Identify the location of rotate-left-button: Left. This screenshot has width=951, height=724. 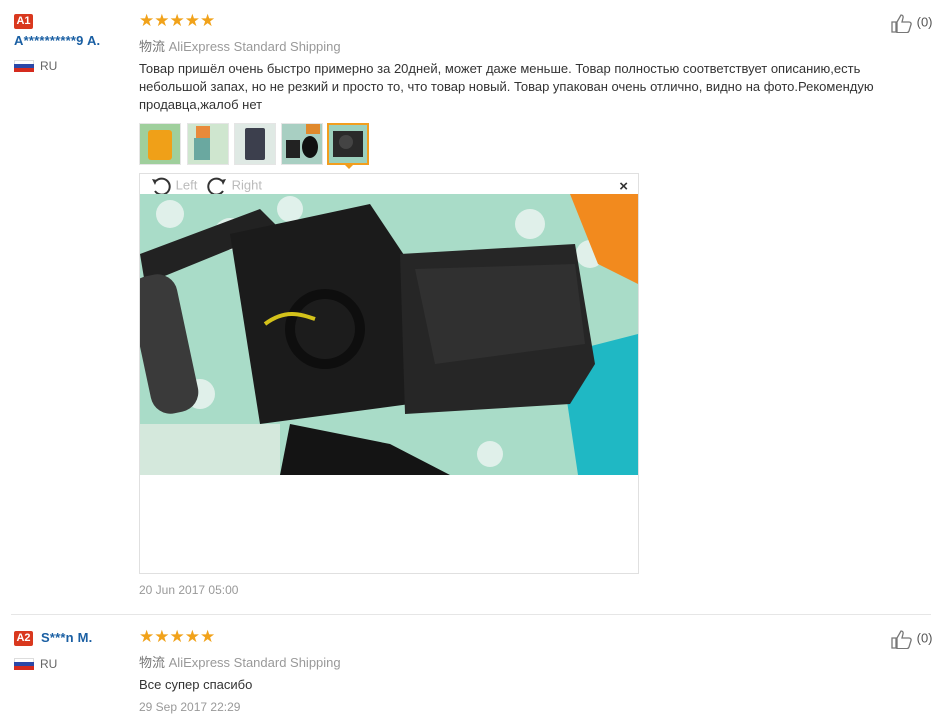
(173, 186).